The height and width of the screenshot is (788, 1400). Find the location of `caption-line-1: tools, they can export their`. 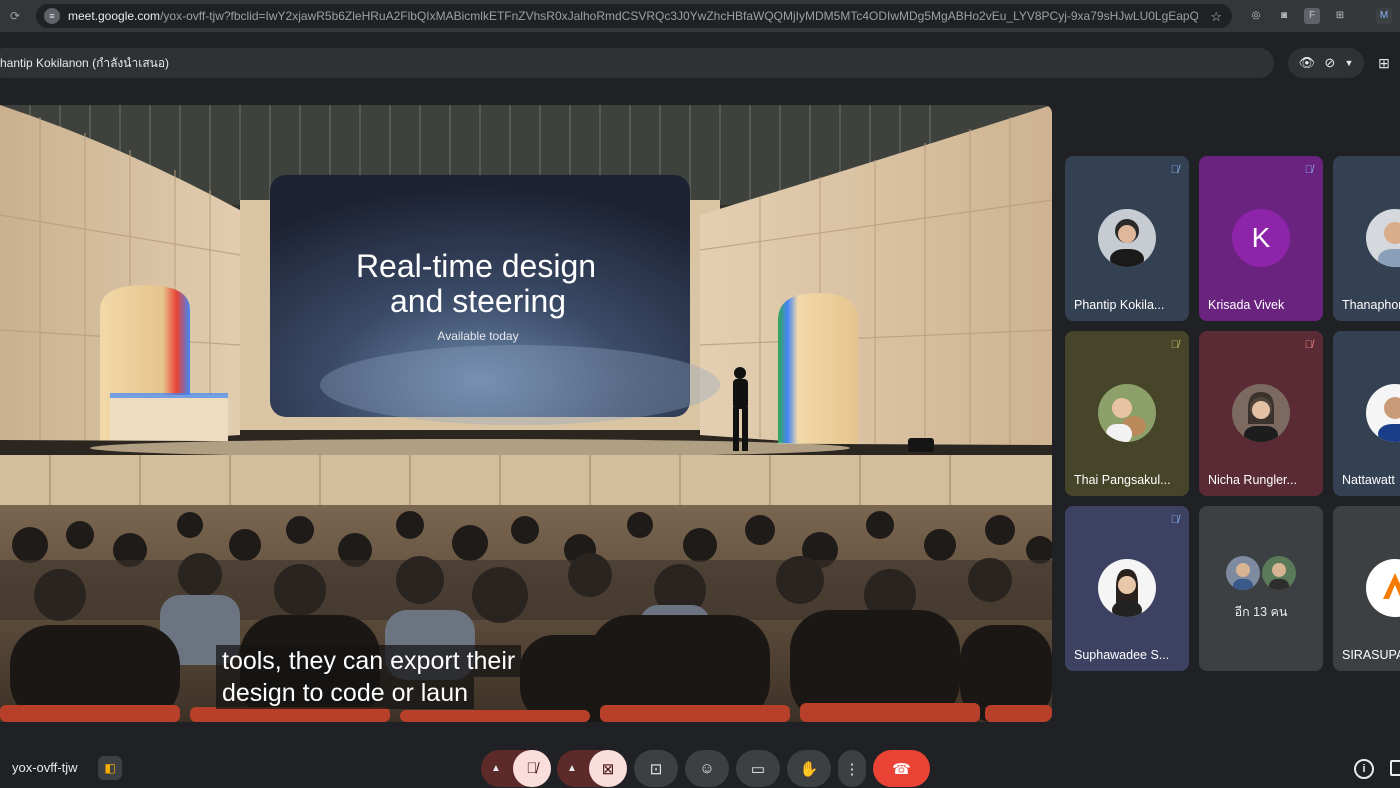

caption-line-1: tools, they can export their is located at coordinates (369, 661).